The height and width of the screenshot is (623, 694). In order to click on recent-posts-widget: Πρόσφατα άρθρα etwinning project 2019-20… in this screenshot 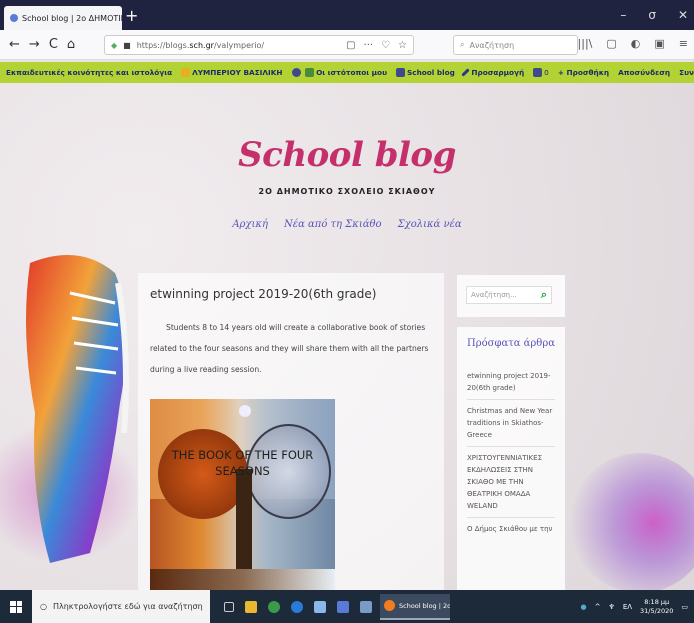, I will do `click(511, 458)`.